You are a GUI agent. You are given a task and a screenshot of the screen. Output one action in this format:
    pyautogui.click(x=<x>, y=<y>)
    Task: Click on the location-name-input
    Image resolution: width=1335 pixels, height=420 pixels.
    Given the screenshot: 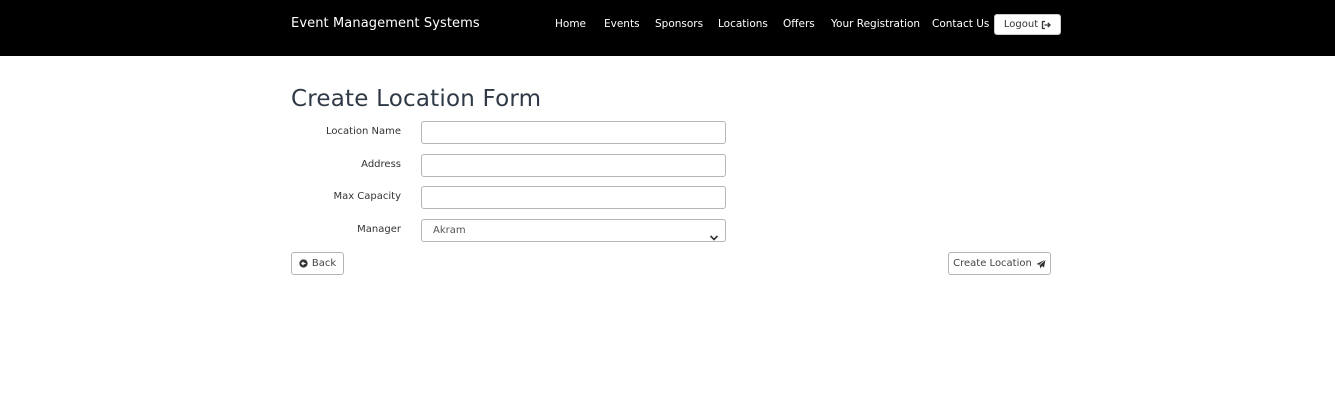 What is the action you would take?
    pyautogui.click(x=573, y=132)
    